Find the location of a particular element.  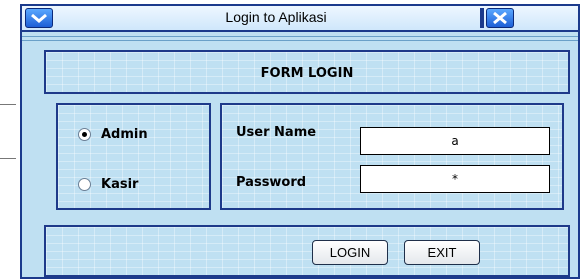

radio-admin-button is located at coordinates (84, 134).